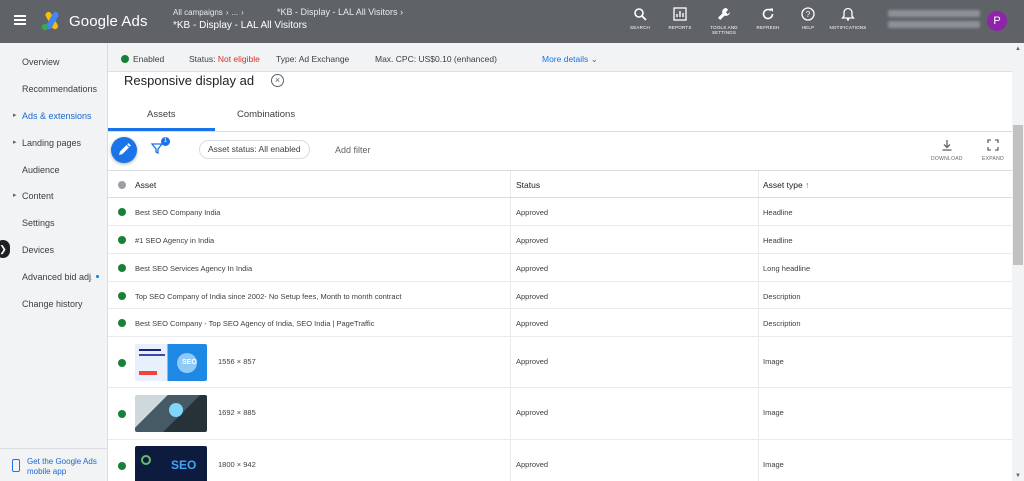 The image size is (1024, 481). Describe the element at coordinates (38, 196) in the screenshot. I see `sidebar-item-content: Content` at that location.